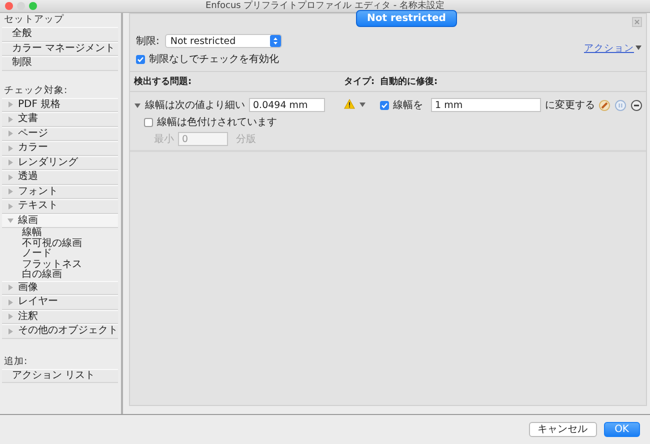 The image size is (650, 444). I want to click on section-heading: チェック対象:, so click(35, 91).